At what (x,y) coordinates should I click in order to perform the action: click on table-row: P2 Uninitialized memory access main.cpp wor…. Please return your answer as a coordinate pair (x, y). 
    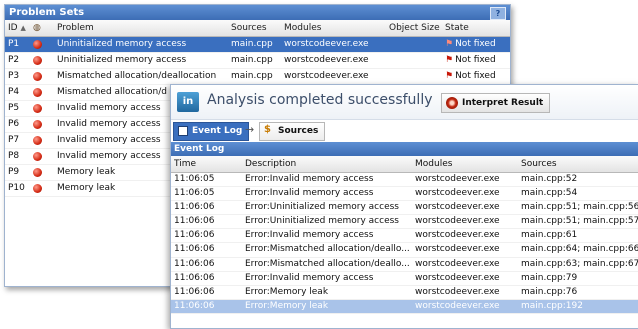
    Looking at the image, I should click on (257, 61).